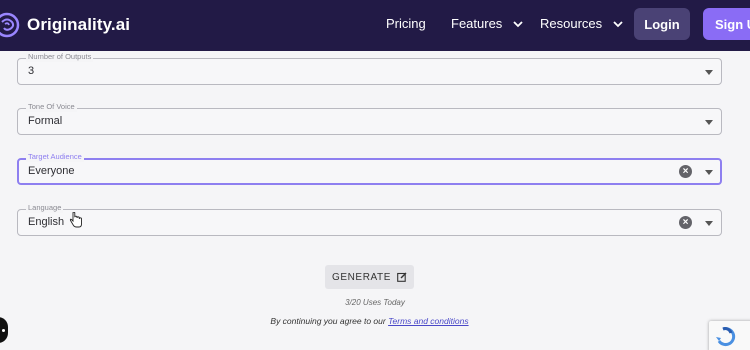  I want to click on nav-features-label: Features, so click(477, 23).